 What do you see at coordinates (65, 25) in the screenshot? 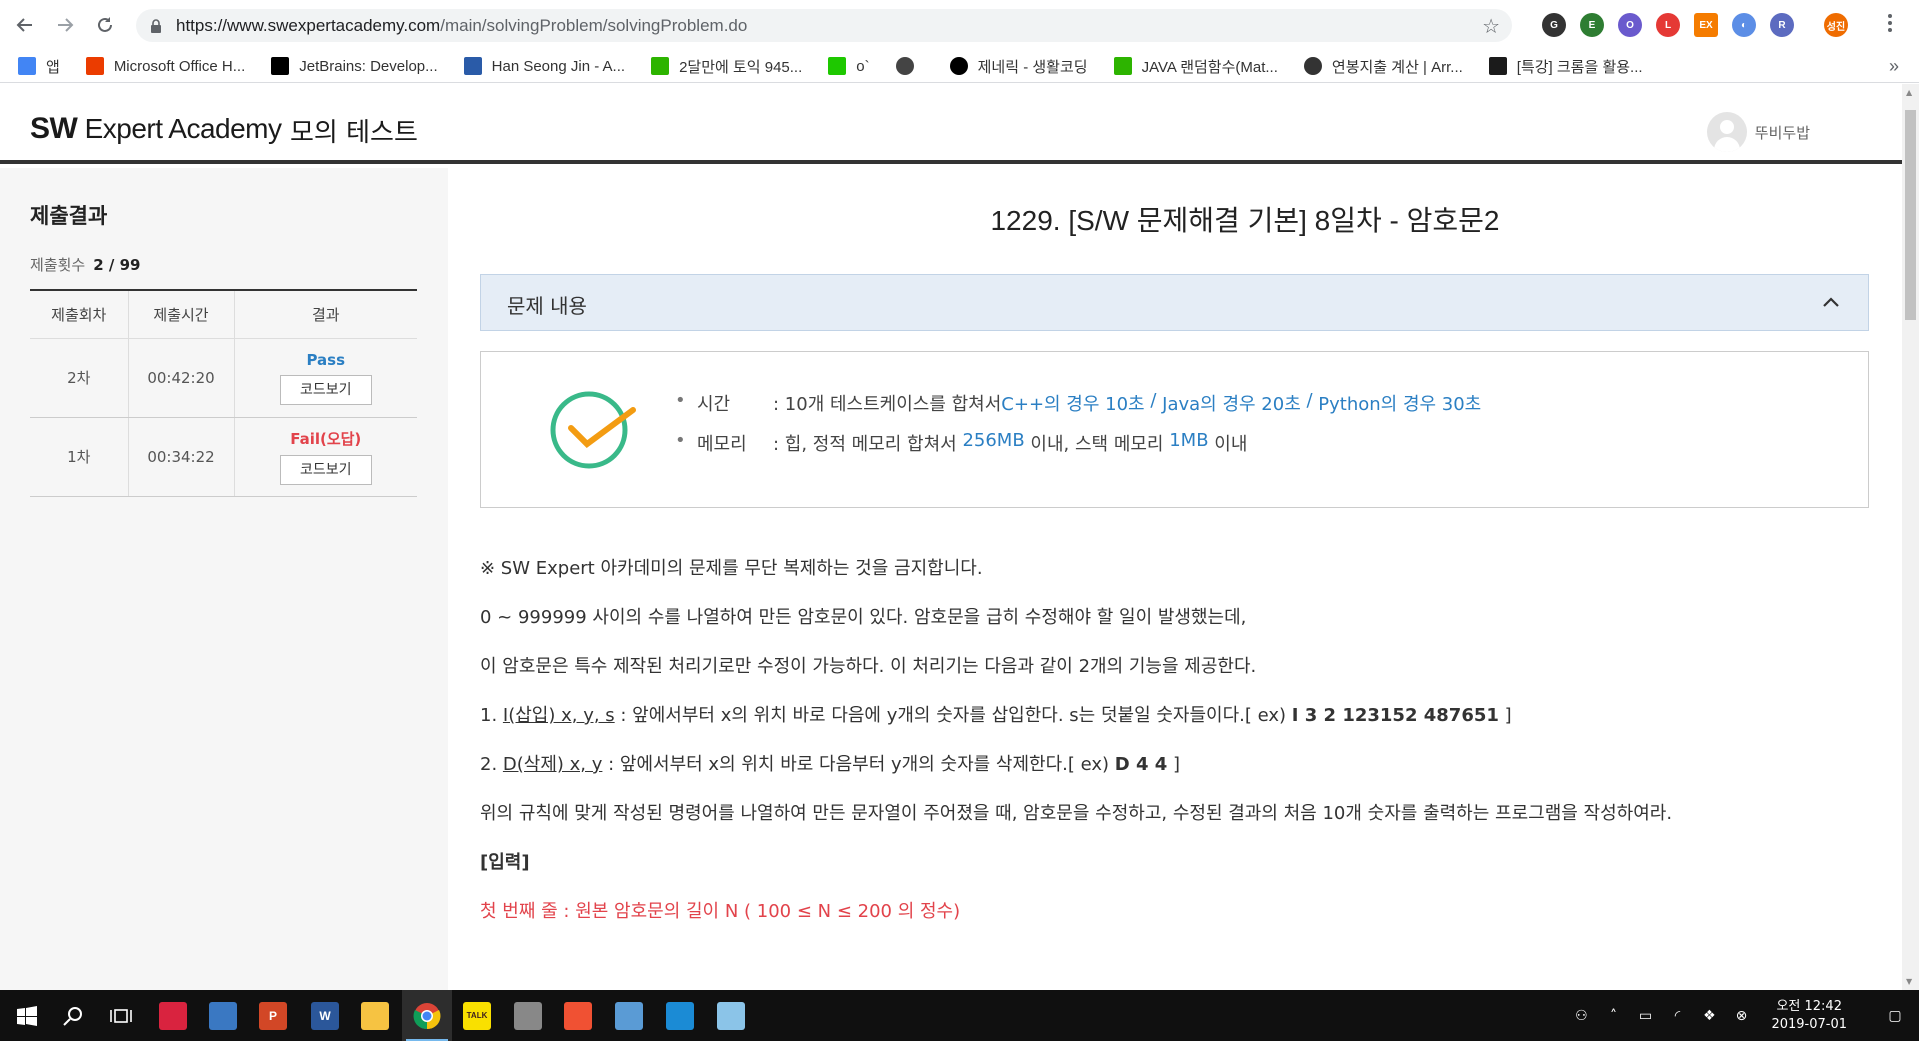
I see `forward-button` at bounding box center [65, 25].